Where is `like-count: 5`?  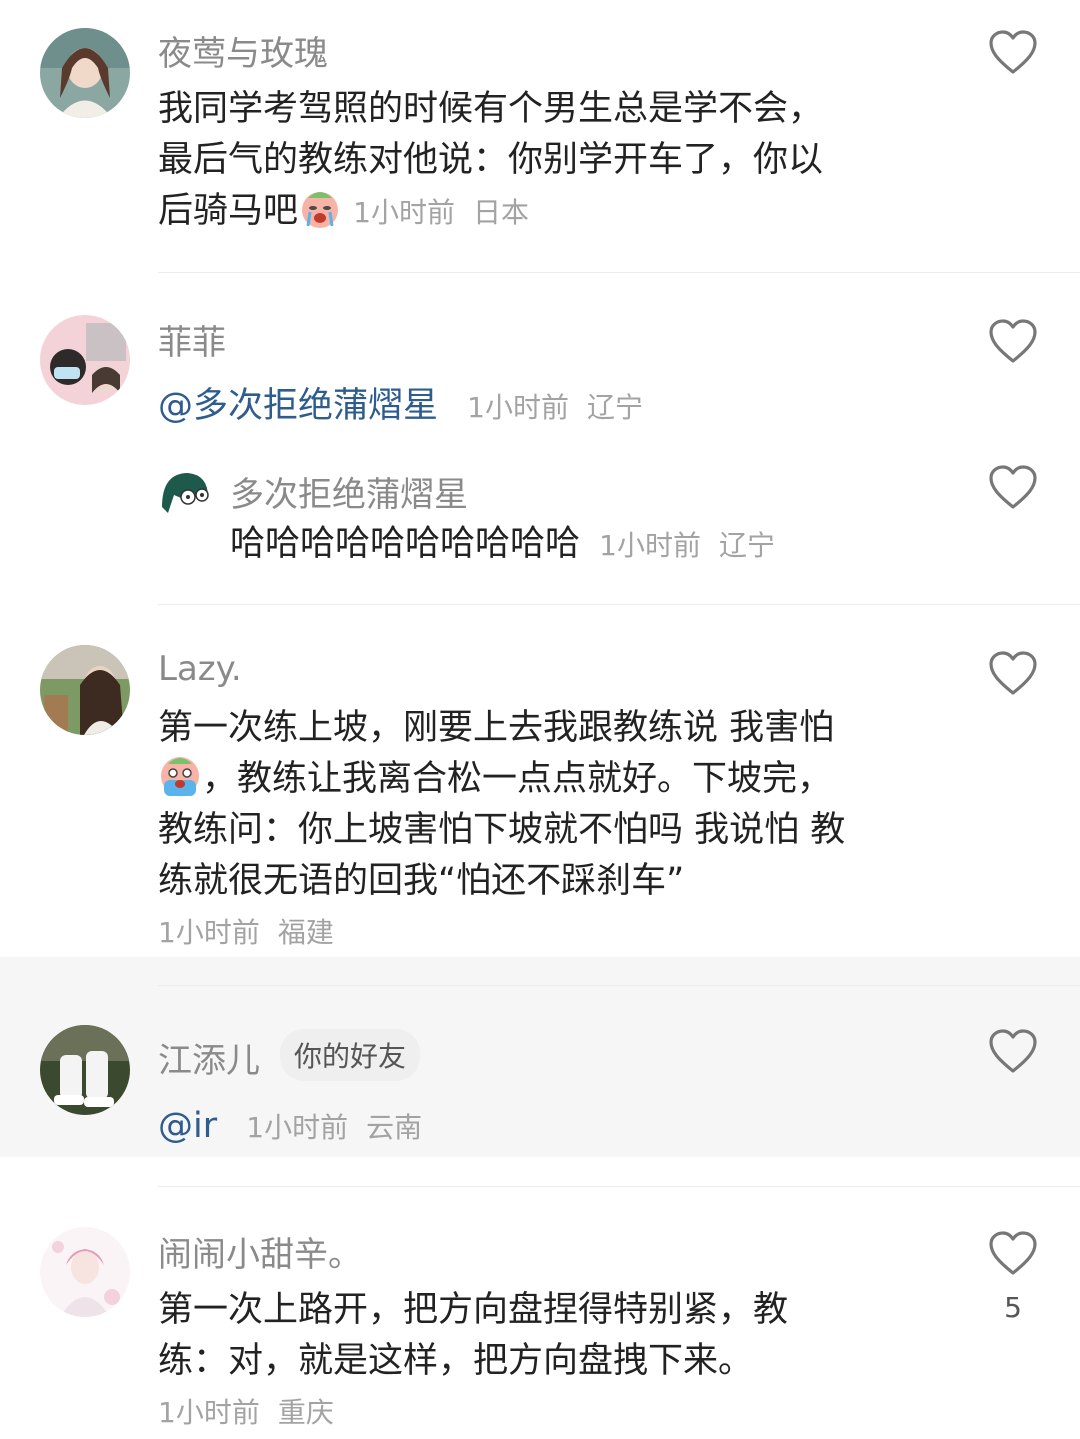 like-count: 5 is located at coordinates (1013, 1307).